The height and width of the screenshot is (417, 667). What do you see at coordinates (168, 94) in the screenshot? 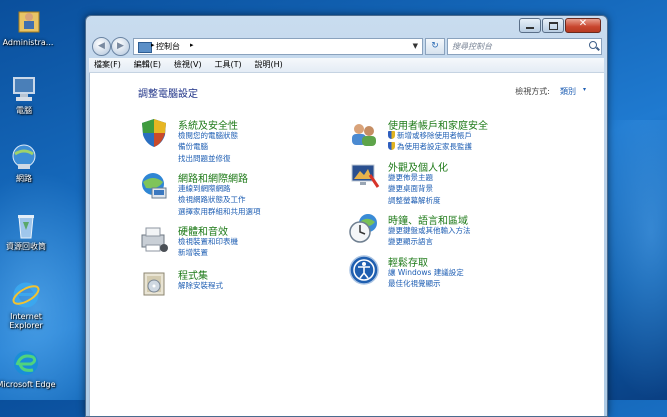
I see `page-title: 調整電腦設定` at bounding box center [168, 94].